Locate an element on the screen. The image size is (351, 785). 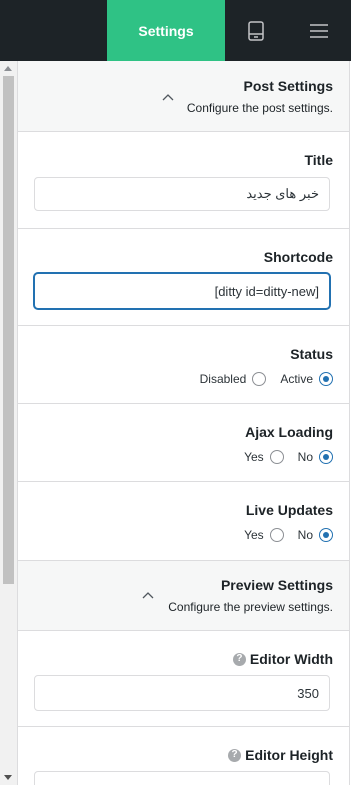
tab-settings-label: Settings is located at coordinates (166, 30).